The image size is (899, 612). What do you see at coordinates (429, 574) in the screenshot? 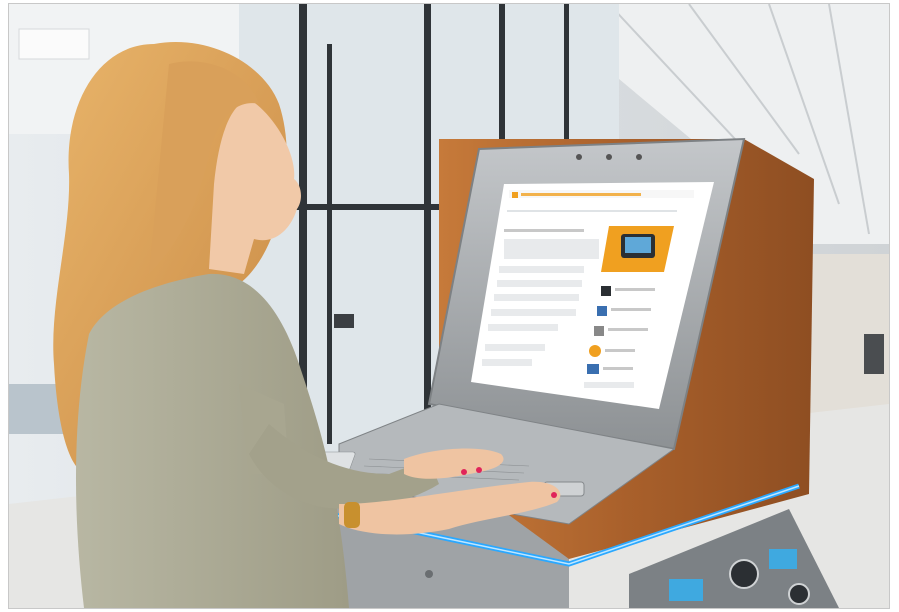
I see `lock-keyhole` at bounding box center [429, 574].